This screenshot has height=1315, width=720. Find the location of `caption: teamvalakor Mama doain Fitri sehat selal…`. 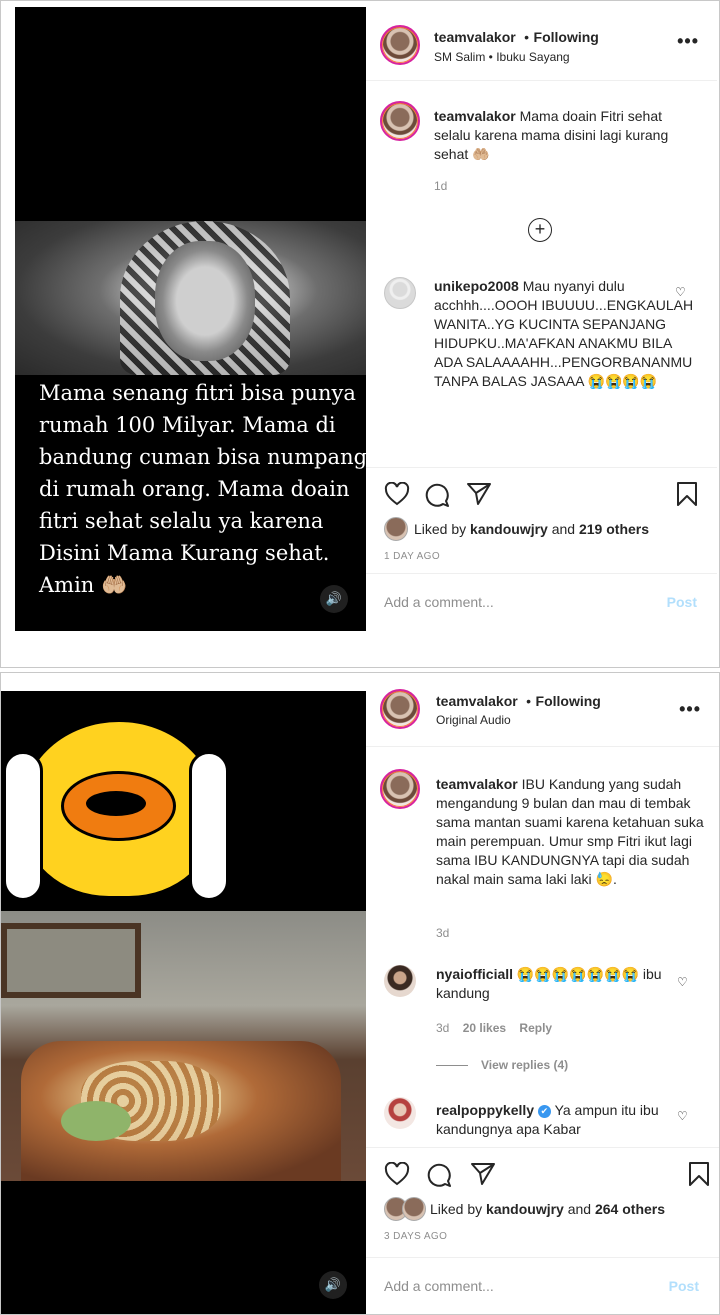

caption: teamvalakor Mama doain Fitri sehat selal… is located at coordinates (568, 135).